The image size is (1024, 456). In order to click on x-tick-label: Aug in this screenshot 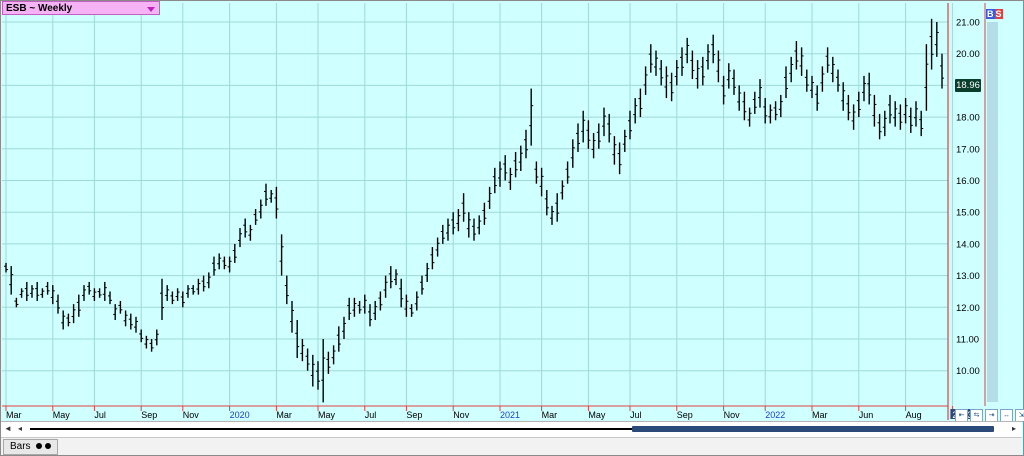, I will do `click(914, 415)`.